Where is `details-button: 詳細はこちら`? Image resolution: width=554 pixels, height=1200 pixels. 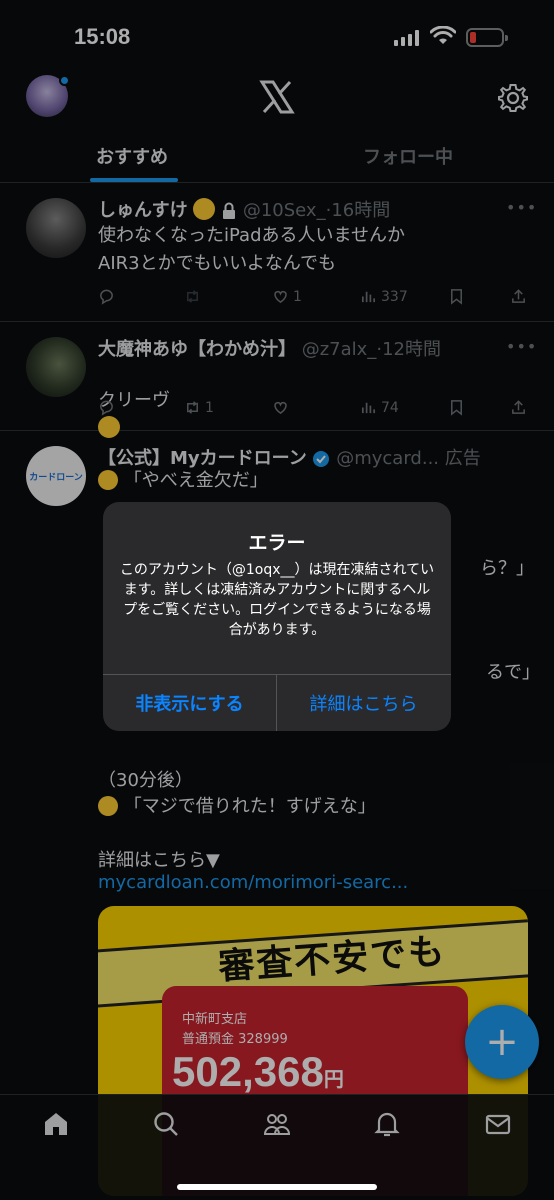 details-button: 詳細はこちら is located at coordinates (363, 702).